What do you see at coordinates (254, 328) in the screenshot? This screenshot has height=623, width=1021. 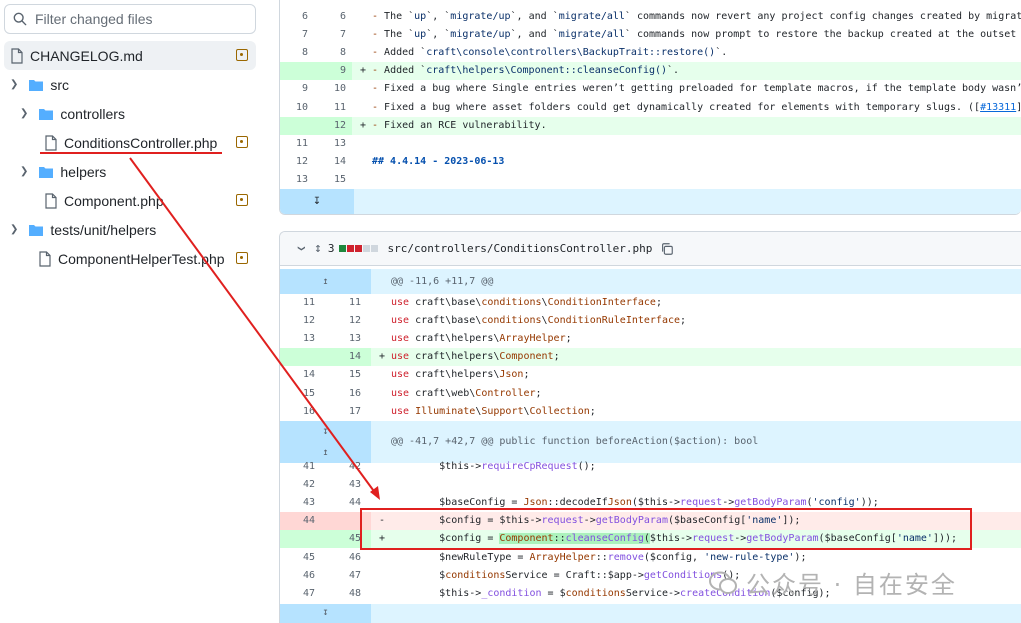 I see `annotation-arrow` at bounding box center [254, 328].